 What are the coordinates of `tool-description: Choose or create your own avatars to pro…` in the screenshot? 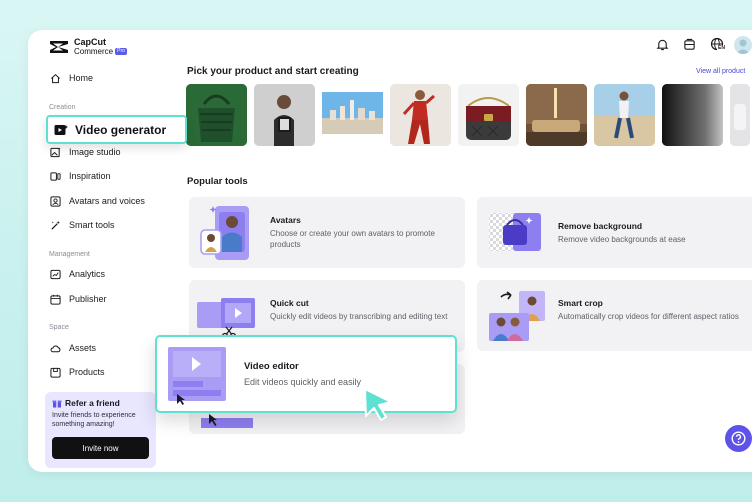 It's located at (352, 239).